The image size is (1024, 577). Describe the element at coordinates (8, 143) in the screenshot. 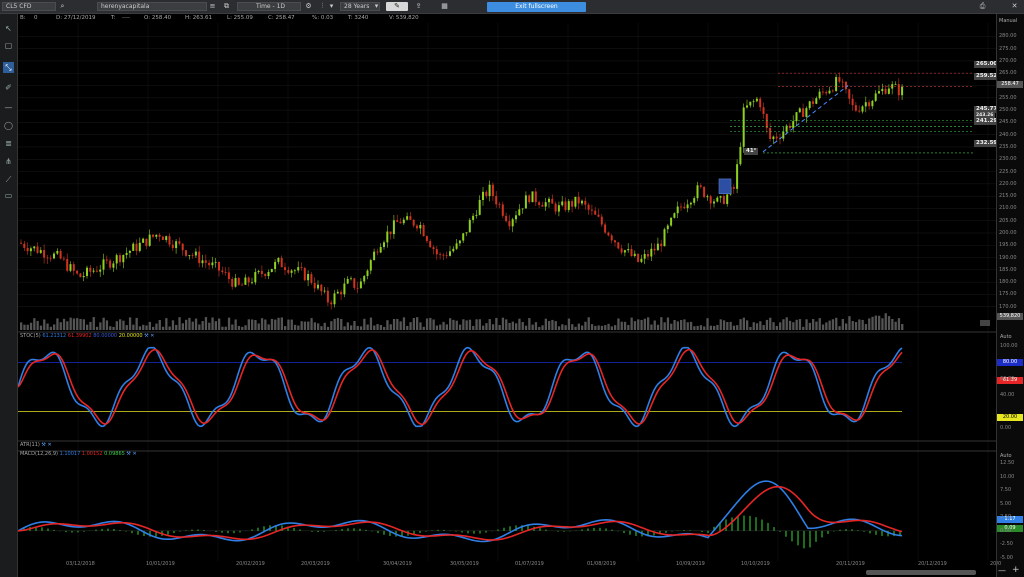

I see `fibonacci-tool-icon: ≣` at that location.